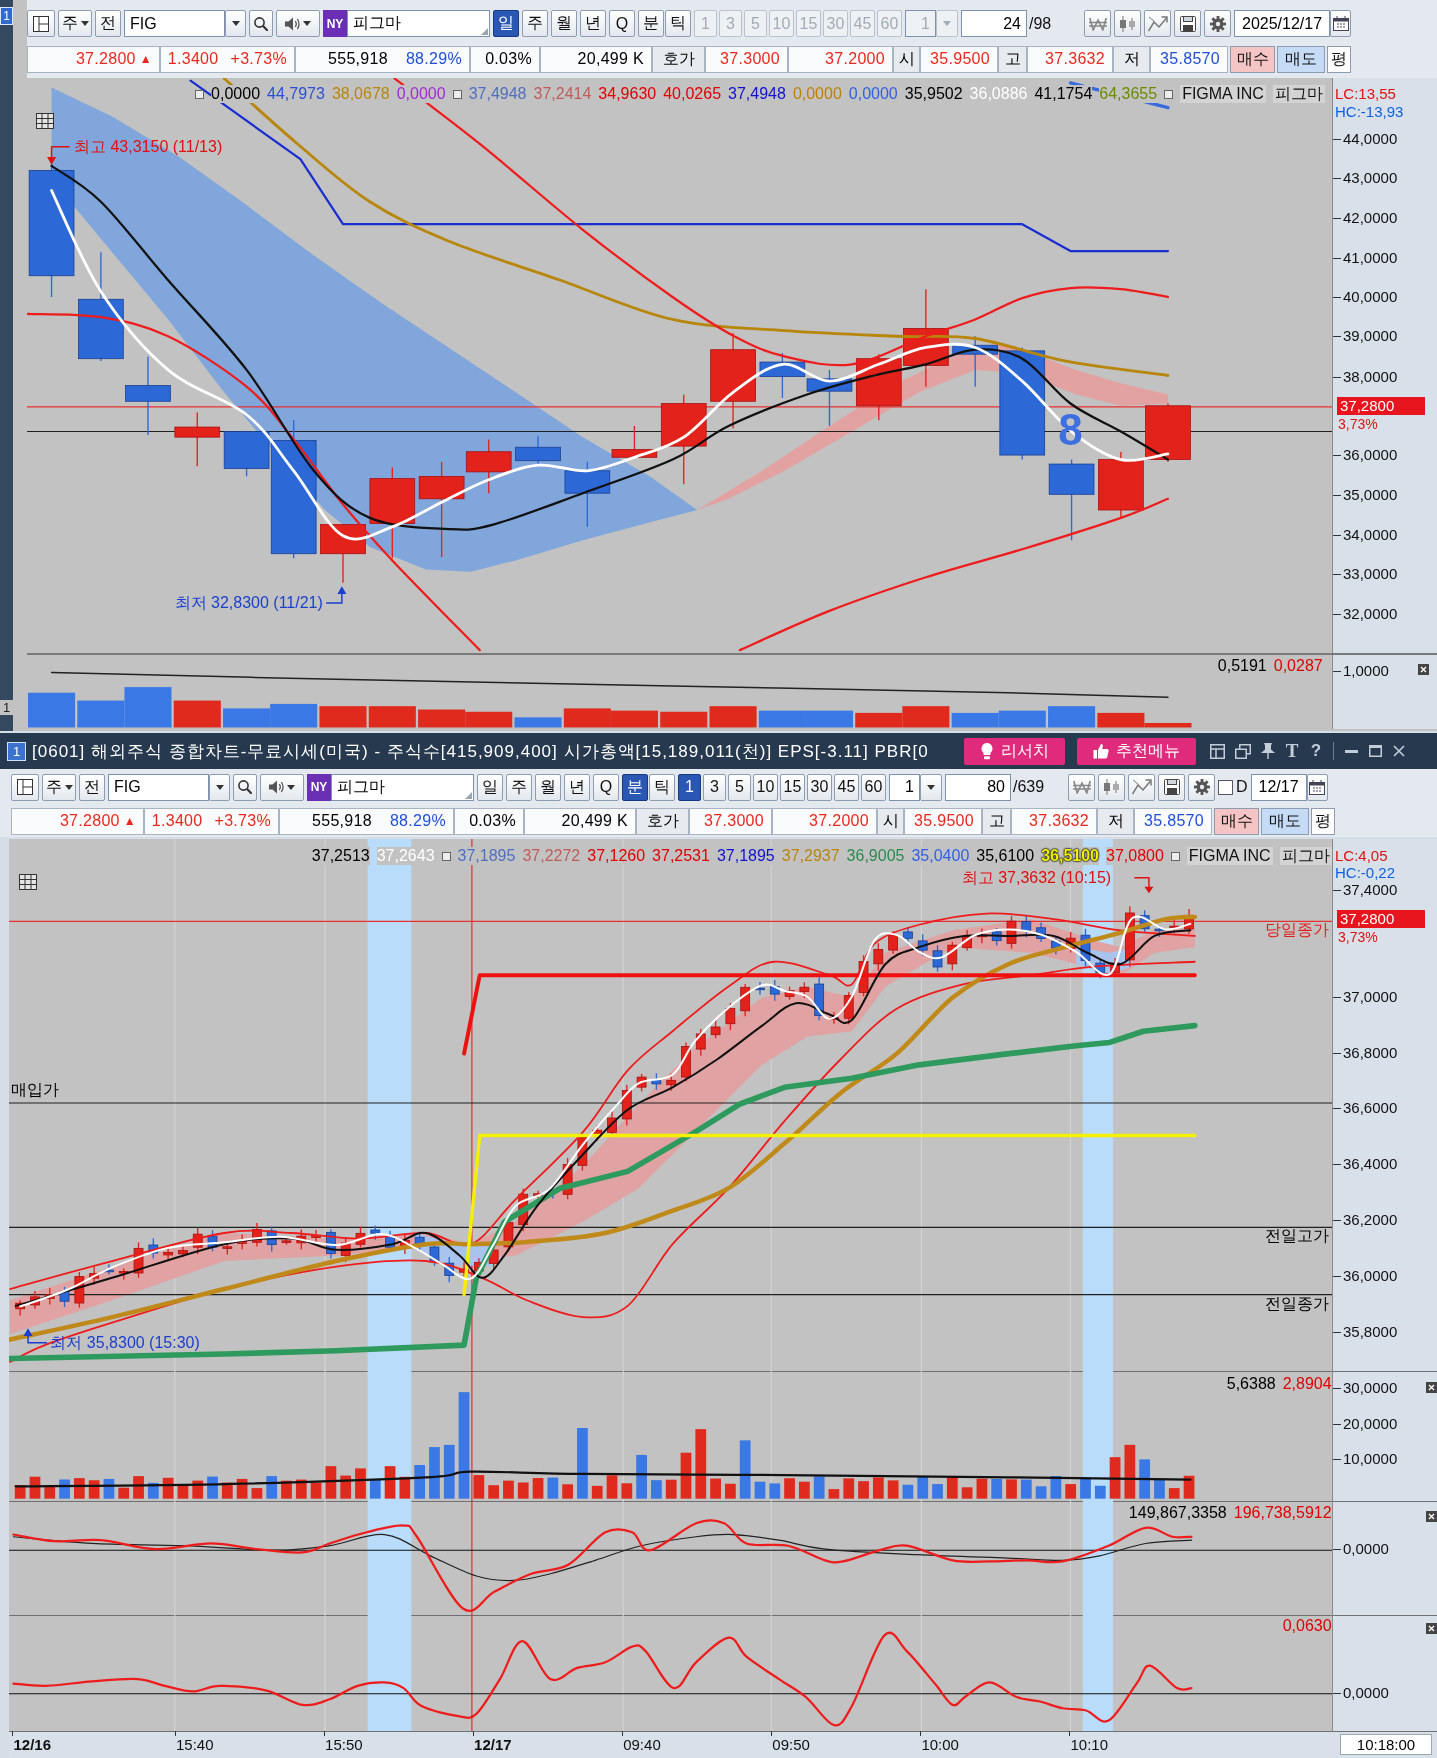  What do you see at coordinates (810, 856) in the screenshot?
I see `legend-value: 37,2937` at bounding box center [810, 856].